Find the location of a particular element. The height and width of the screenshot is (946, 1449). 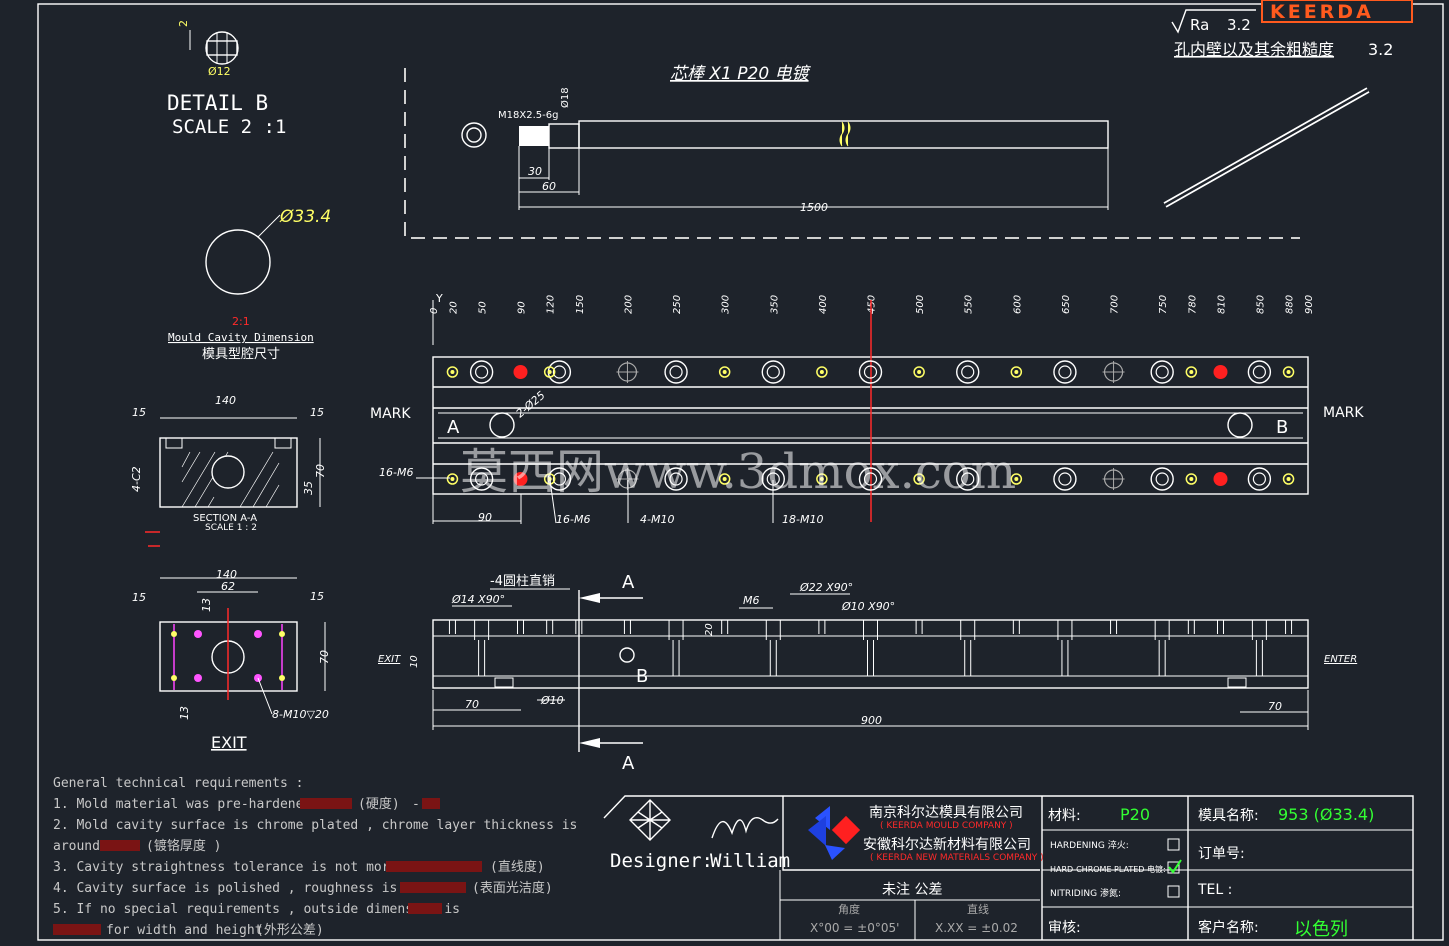

review-label: 审核: is located at coordinates (1064, 928).